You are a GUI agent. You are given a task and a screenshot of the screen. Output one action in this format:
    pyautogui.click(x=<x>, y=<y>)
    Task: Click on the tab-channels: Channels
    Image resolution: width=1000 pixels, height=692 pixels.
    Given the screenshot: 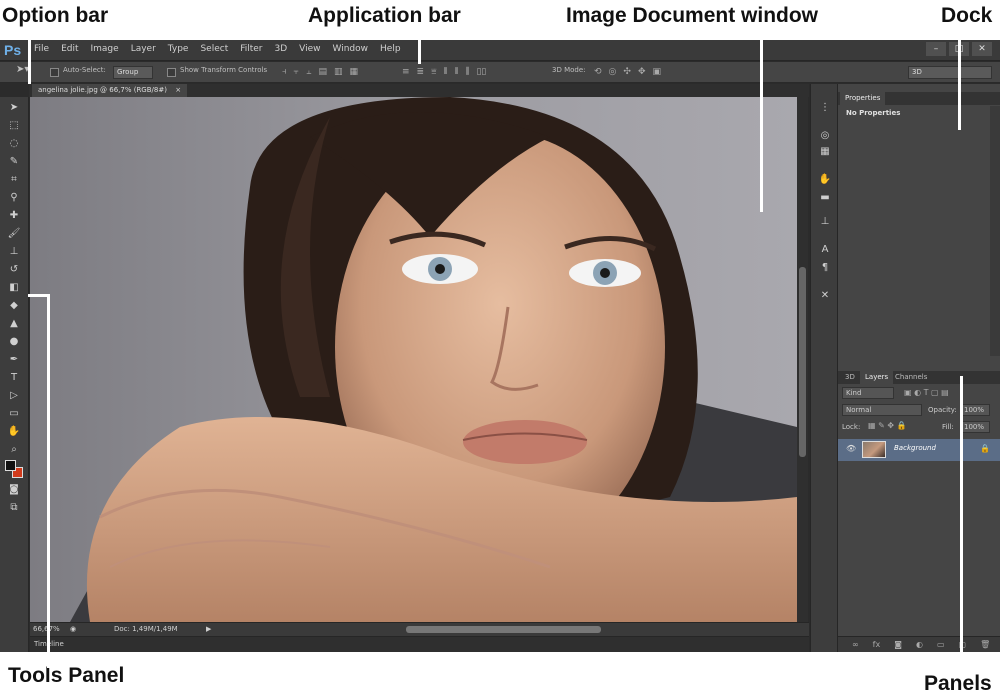 What is the action you would take?
    pyautogui.click(x=911, y=377)
    